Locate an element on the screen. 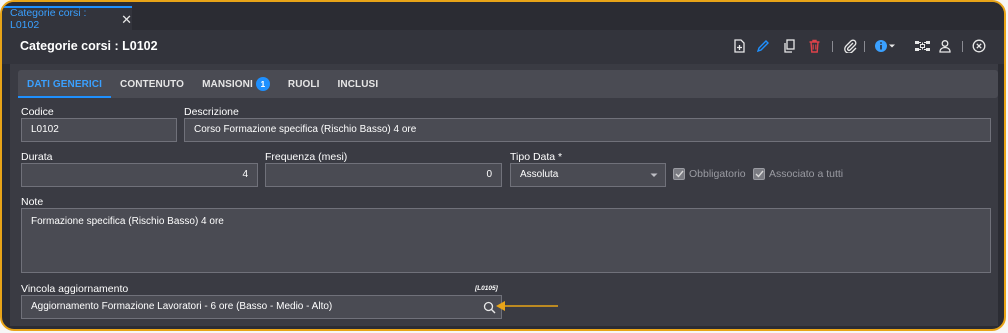 The width and height of the screenshot is (1008, 333). tab-label: RUOLI is located at coordinates (303, 84).